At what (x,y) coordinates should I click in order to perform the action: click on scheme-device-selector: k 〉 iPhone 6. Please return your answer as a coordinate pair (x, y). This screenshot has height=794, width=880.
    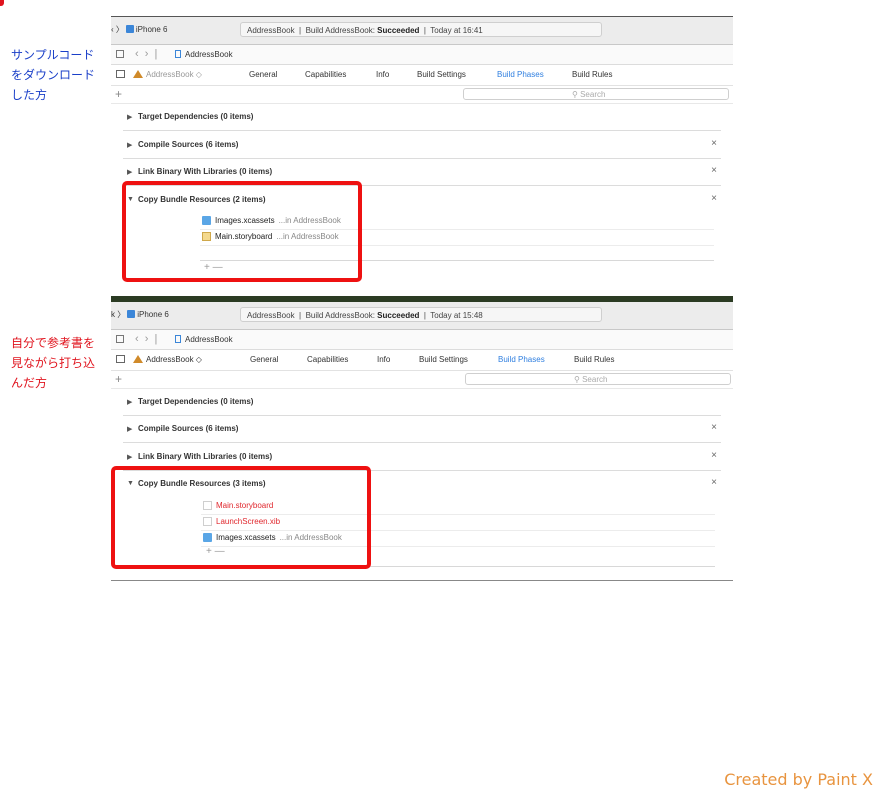
    Looking at the image, I should click on (140, 314).